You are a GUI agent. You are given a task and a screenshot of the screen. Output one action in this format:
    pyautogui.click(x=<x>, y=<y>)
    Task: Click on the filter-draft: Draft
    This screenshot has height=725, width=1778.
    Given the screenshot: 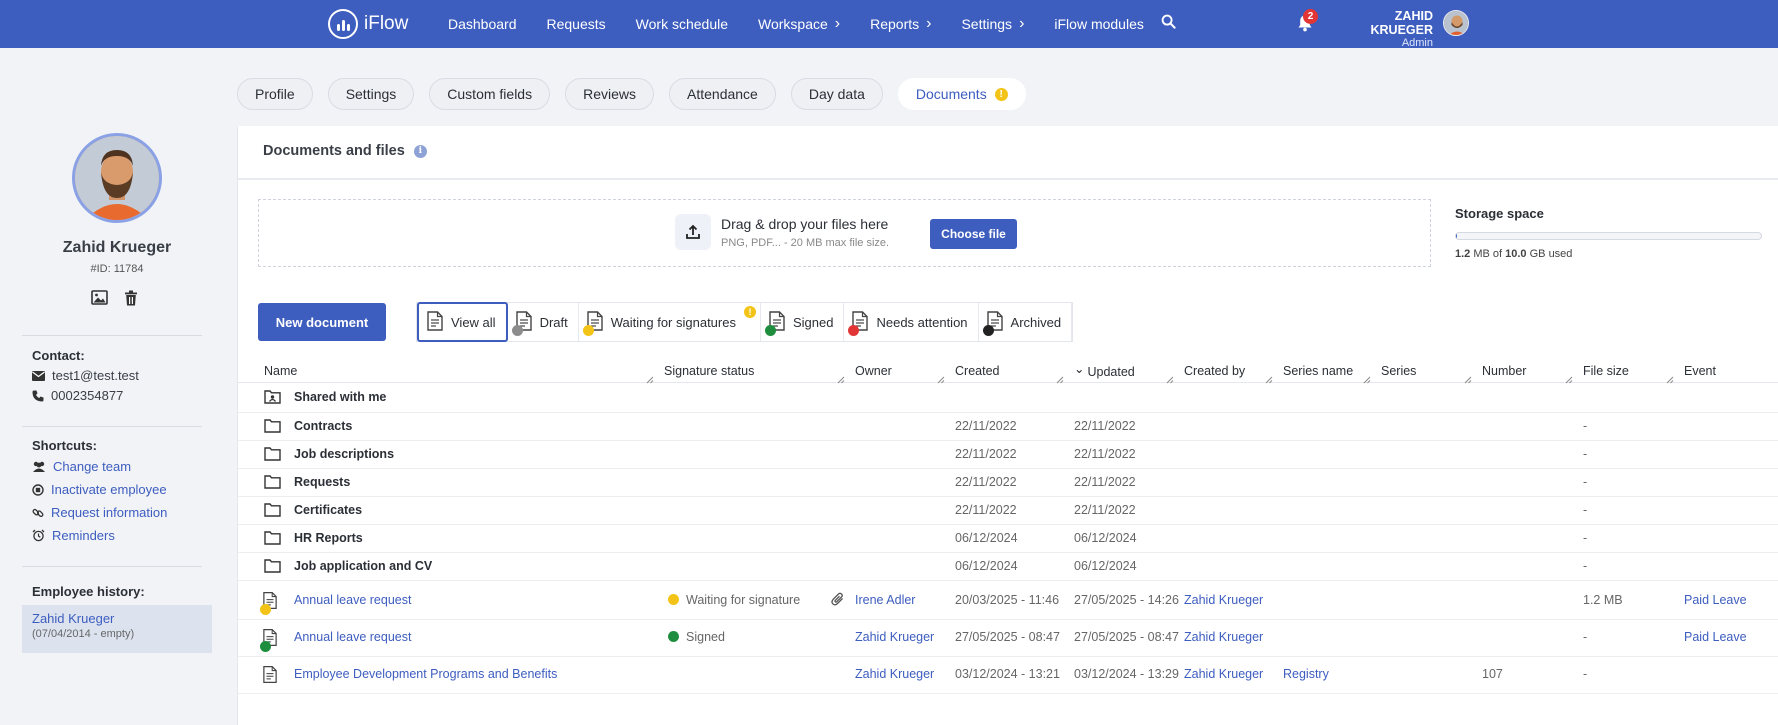 What is the action you would take?
    pyautogui.click(x=543, y=322)
    